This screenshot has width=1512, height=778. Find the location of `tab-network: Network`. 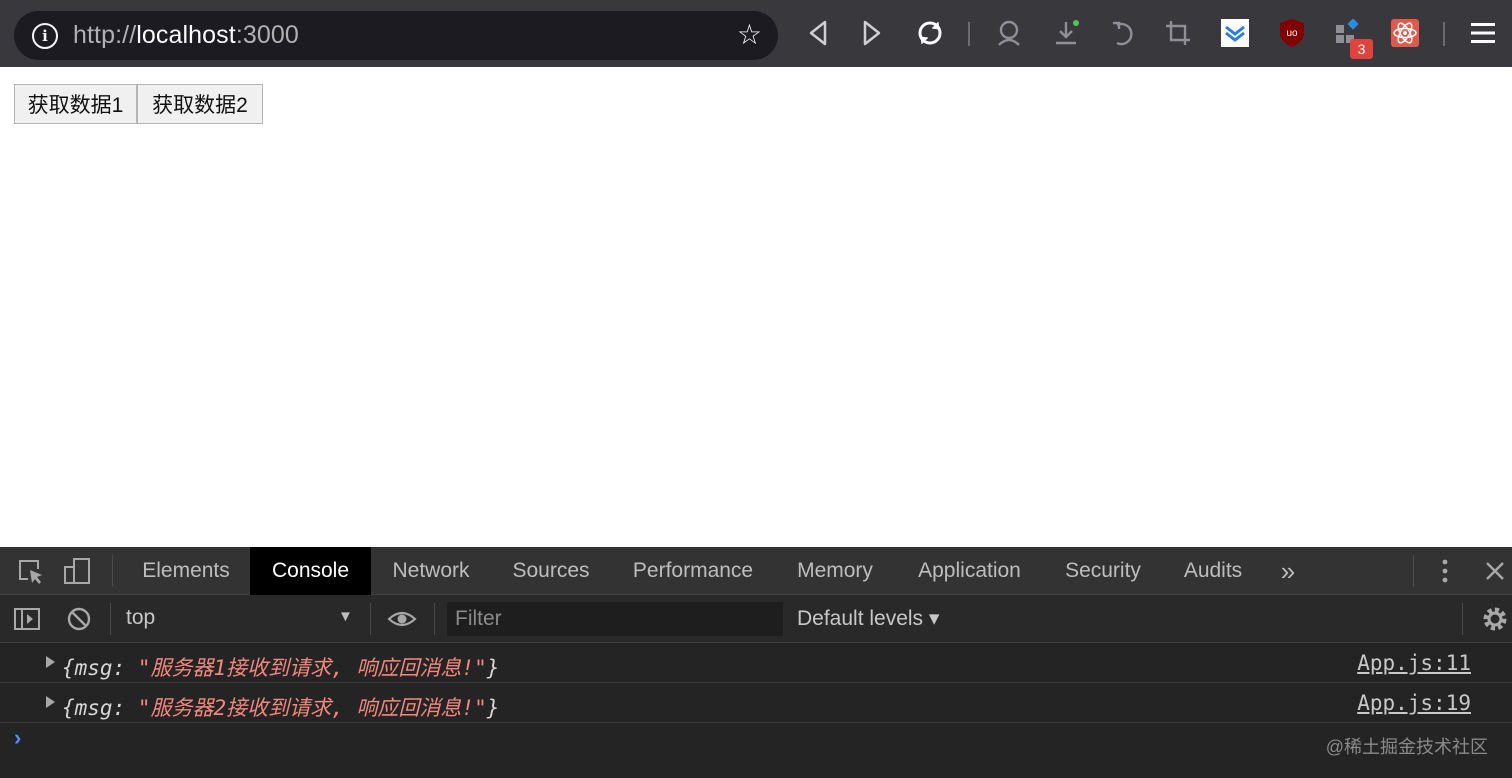

tab-network: Network is located at coordinates (431, 571).